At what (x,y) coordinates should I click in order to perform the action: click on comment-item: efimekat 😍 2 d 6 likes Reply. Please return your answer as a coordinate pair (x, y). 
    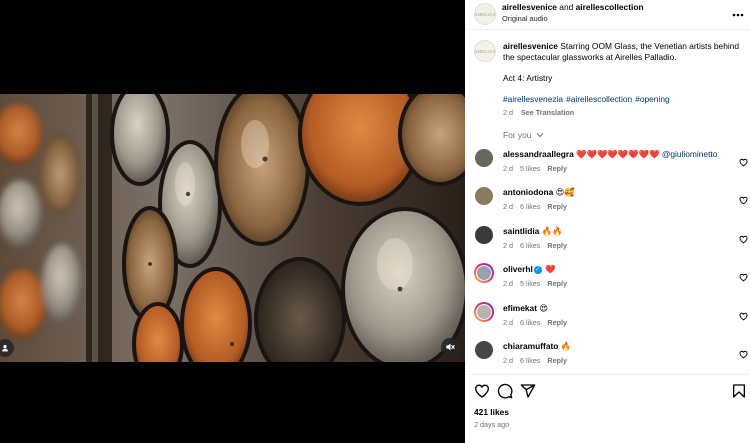
    Looking at the image, I should click on (607, 317).